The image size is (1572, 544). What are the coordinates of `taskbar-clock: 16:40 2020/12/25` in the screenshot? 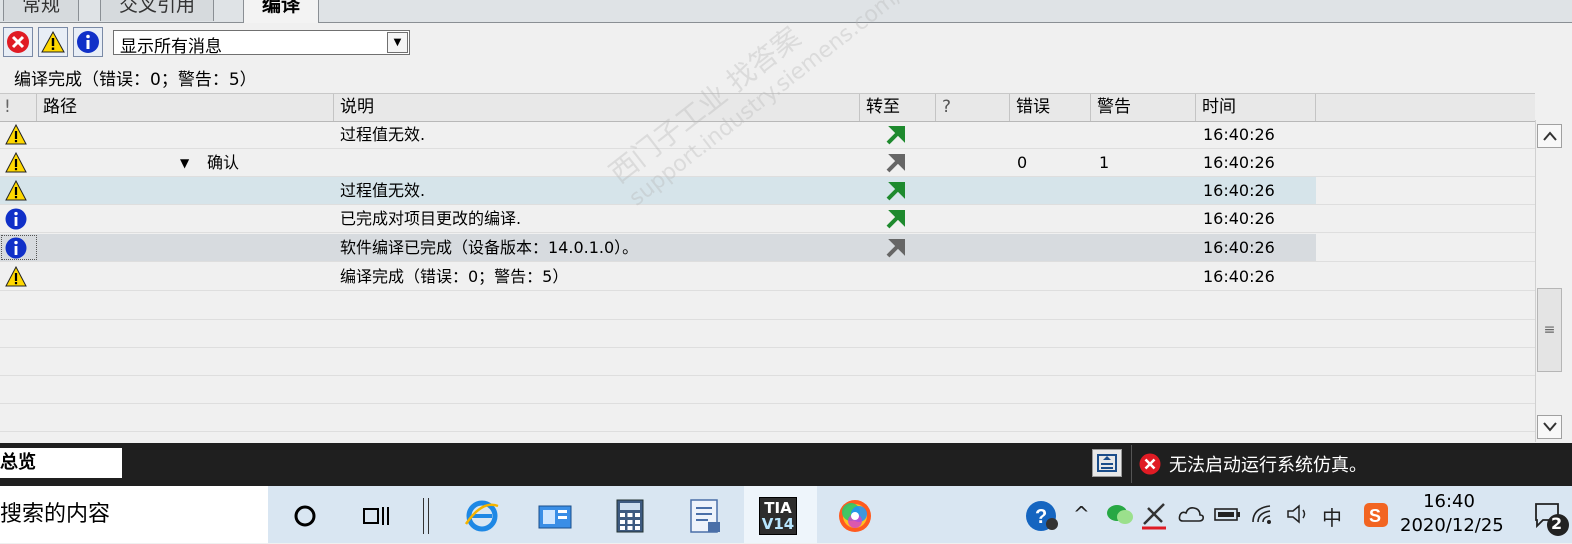 It's located at (1452, 514).